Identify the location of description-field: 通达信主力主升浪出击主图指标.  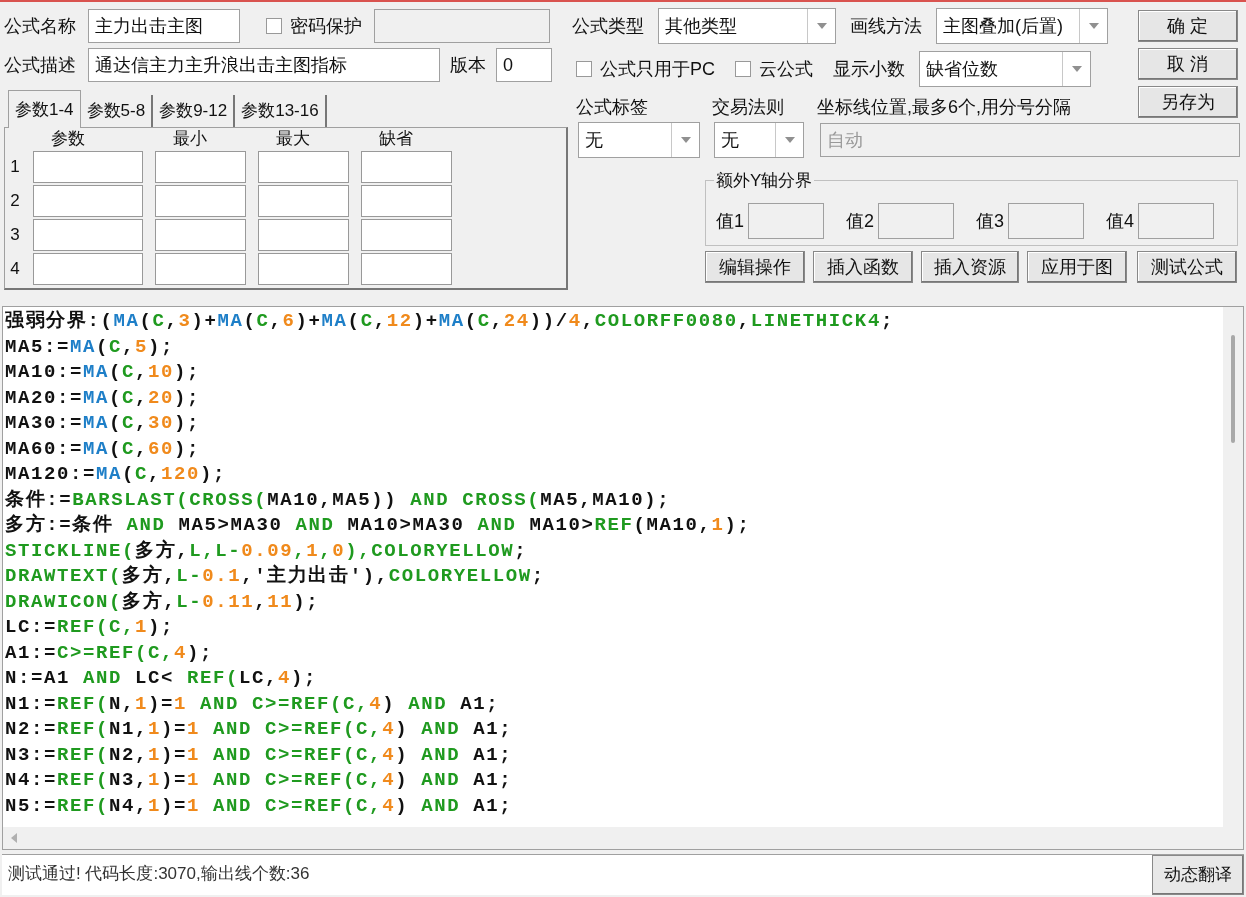
(264, 65).